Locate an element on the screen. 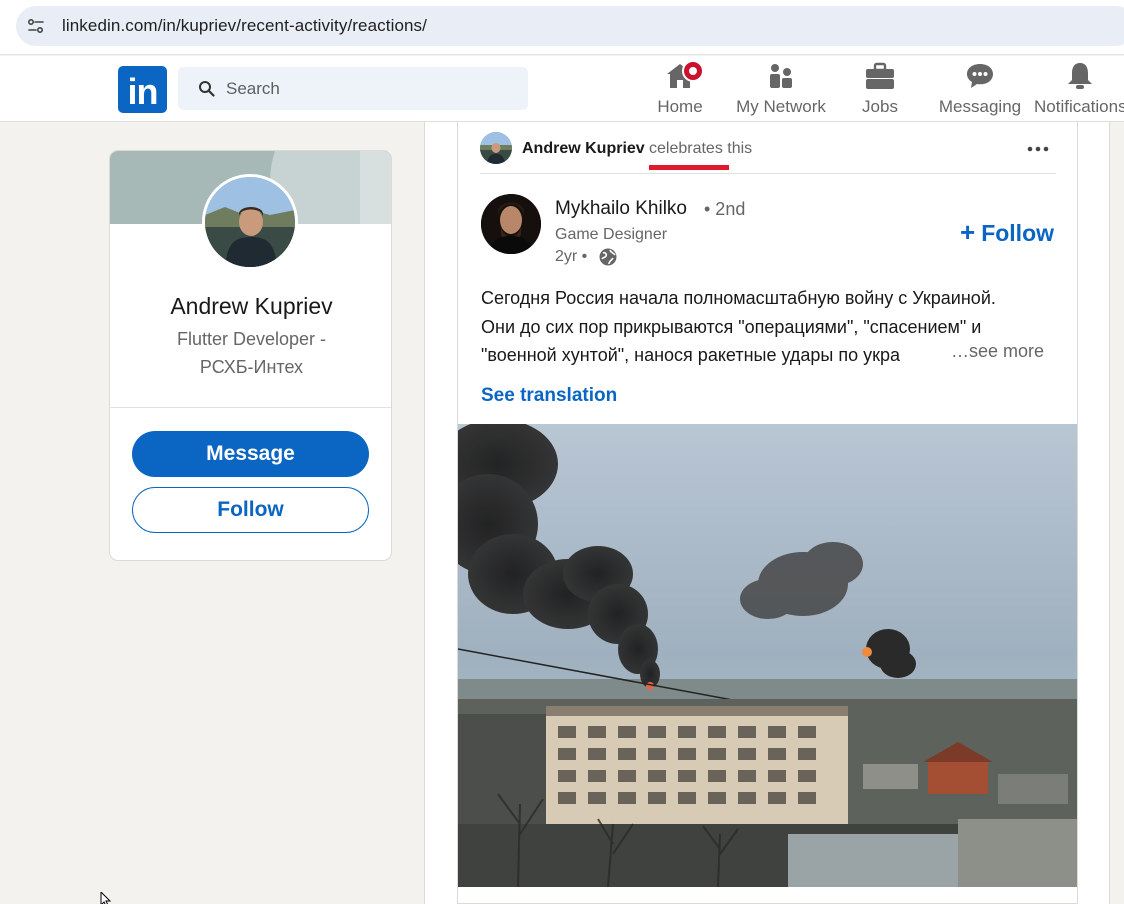 Image resolution: width=1124 pixels, height=904 pixels. profile-name: Andrew Kupriev is located at coordinates (250, 306).